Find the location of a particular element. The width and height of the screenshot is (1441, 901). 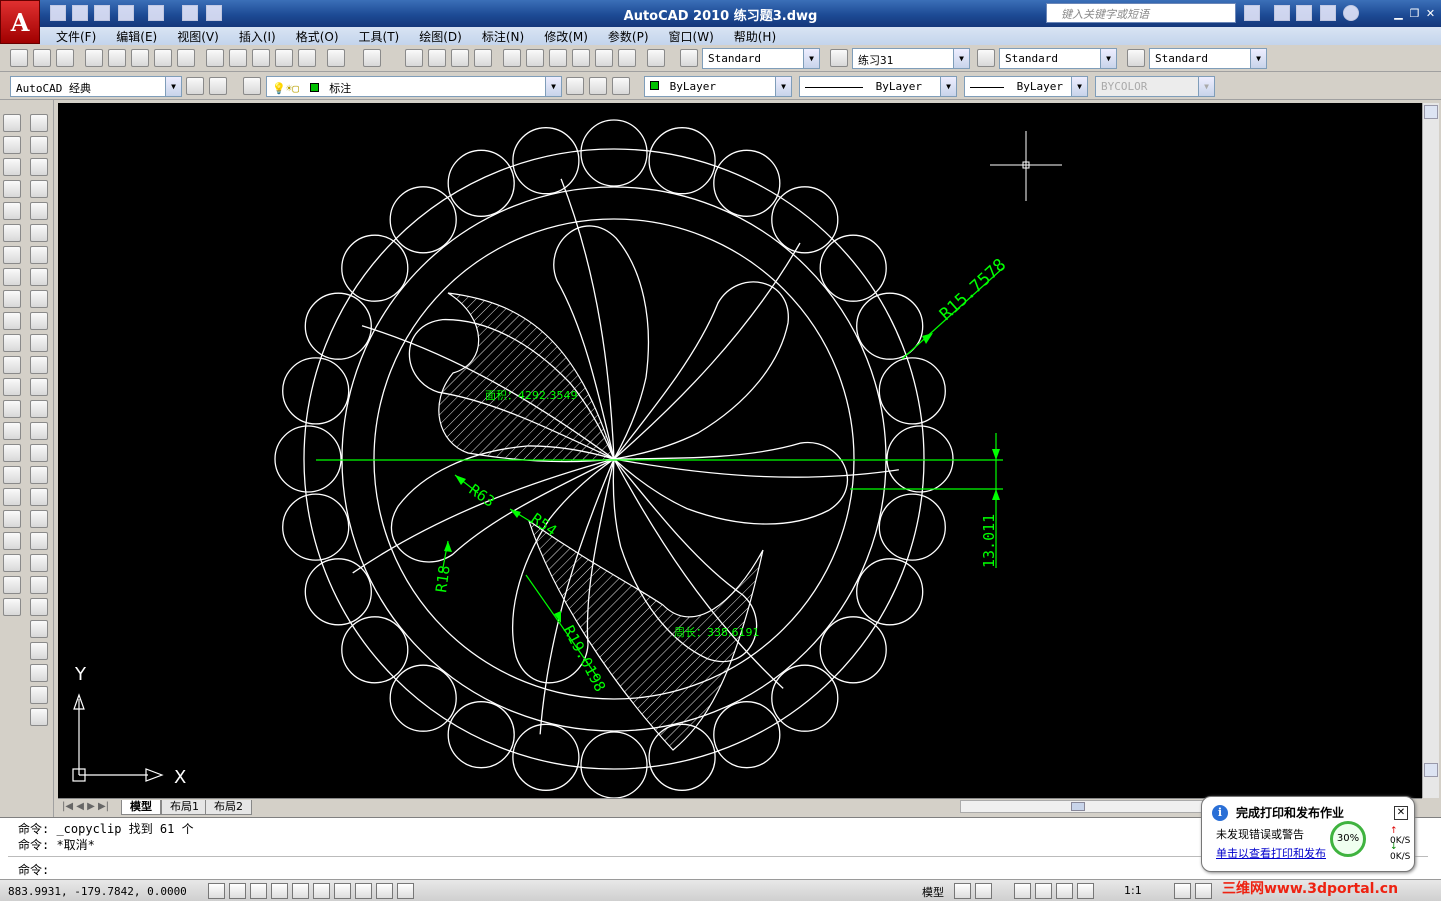

auto-scale-icon is located at coordinates (1203, 891).